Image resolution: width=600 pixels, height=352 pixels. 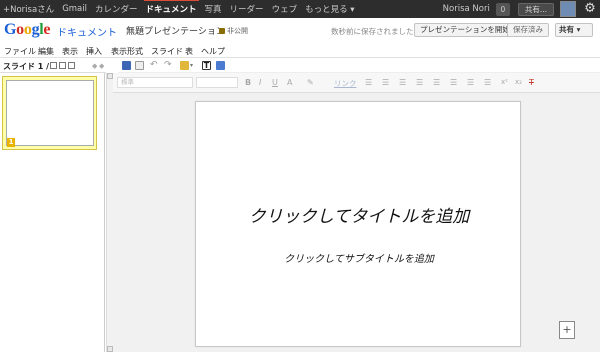 What do you see at coordinates (504, 82) in the screenshot?
I see `superscript-button: x²` at bounding box center [504, 82].